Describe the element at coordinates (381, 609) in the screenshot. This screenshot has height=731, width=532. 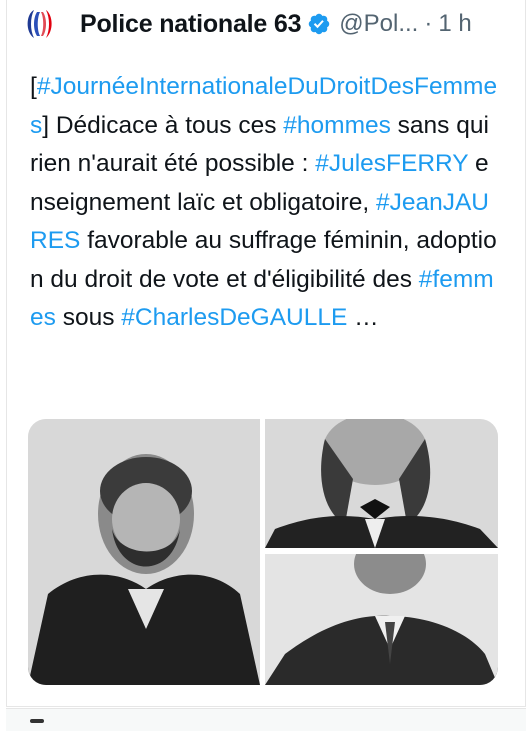
I see `photo-charles-de-gaulle` at that location.